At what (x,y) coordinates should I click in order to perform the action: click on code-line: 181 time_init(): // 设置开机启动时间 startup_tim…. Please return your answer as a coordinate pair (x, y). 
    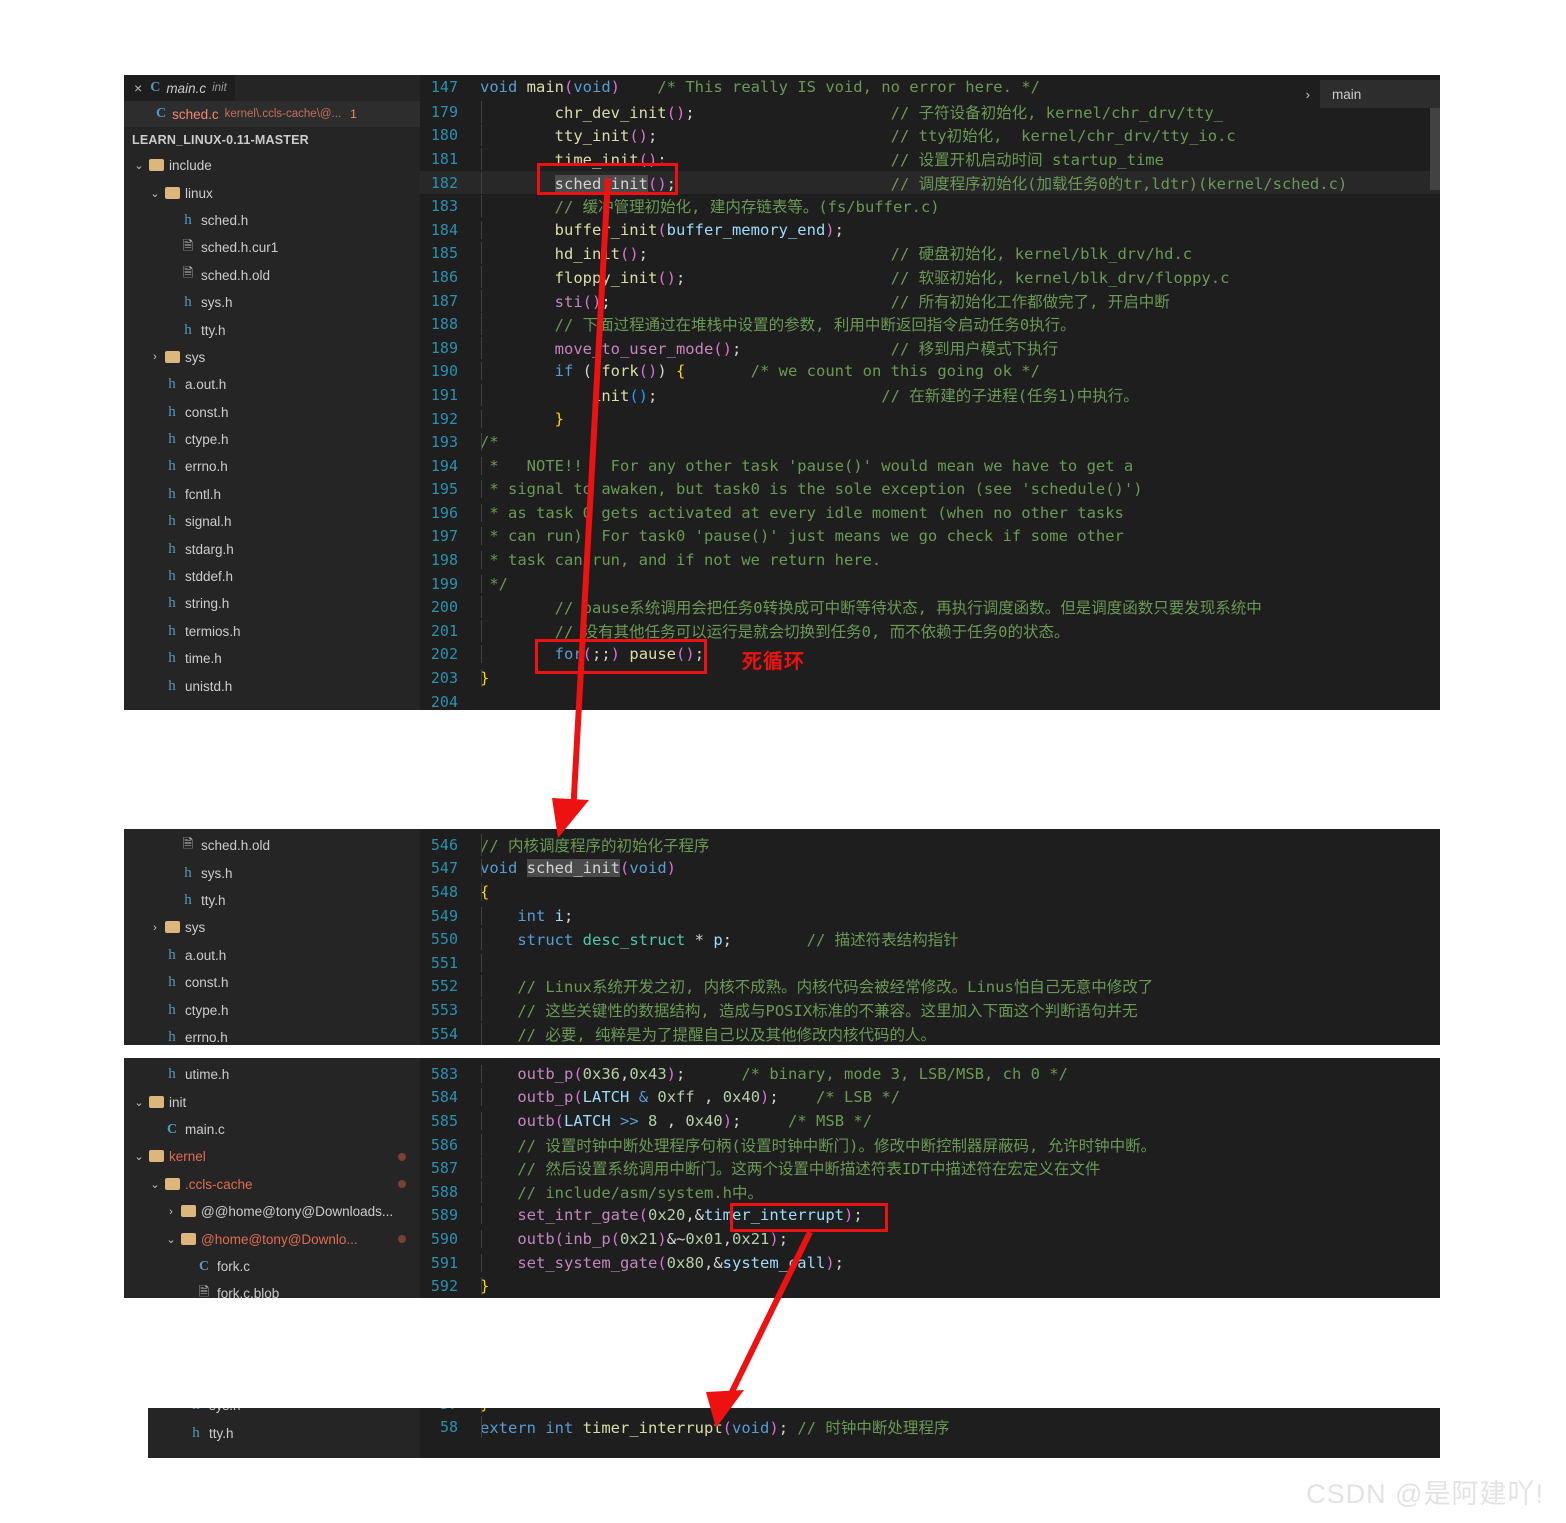
    Looking at the image, I should click on (930, 159).